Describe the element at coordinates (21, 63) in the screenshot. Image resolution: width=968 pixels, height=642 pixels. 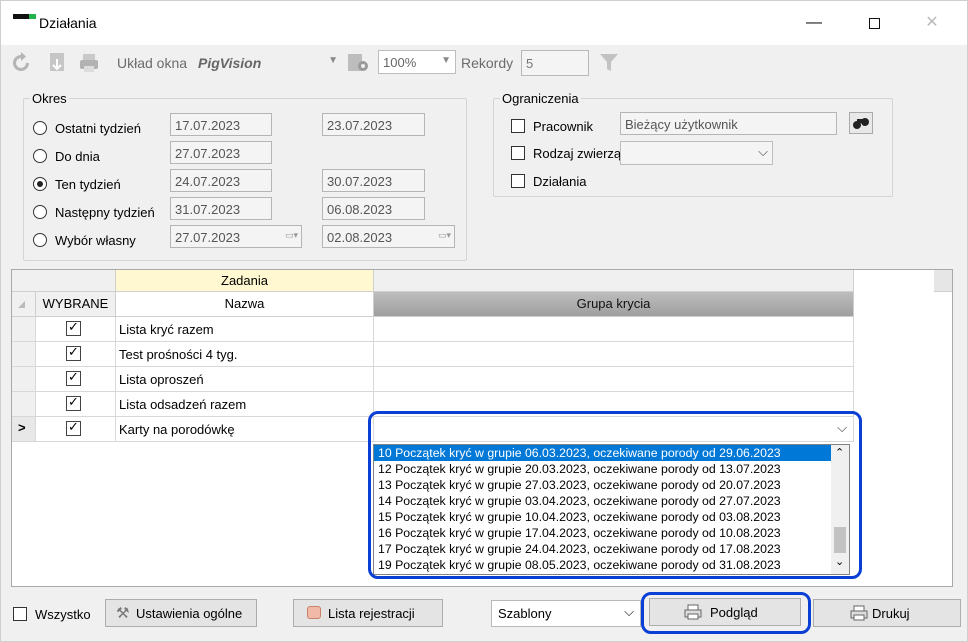
I see `refresh-icon` at that location.